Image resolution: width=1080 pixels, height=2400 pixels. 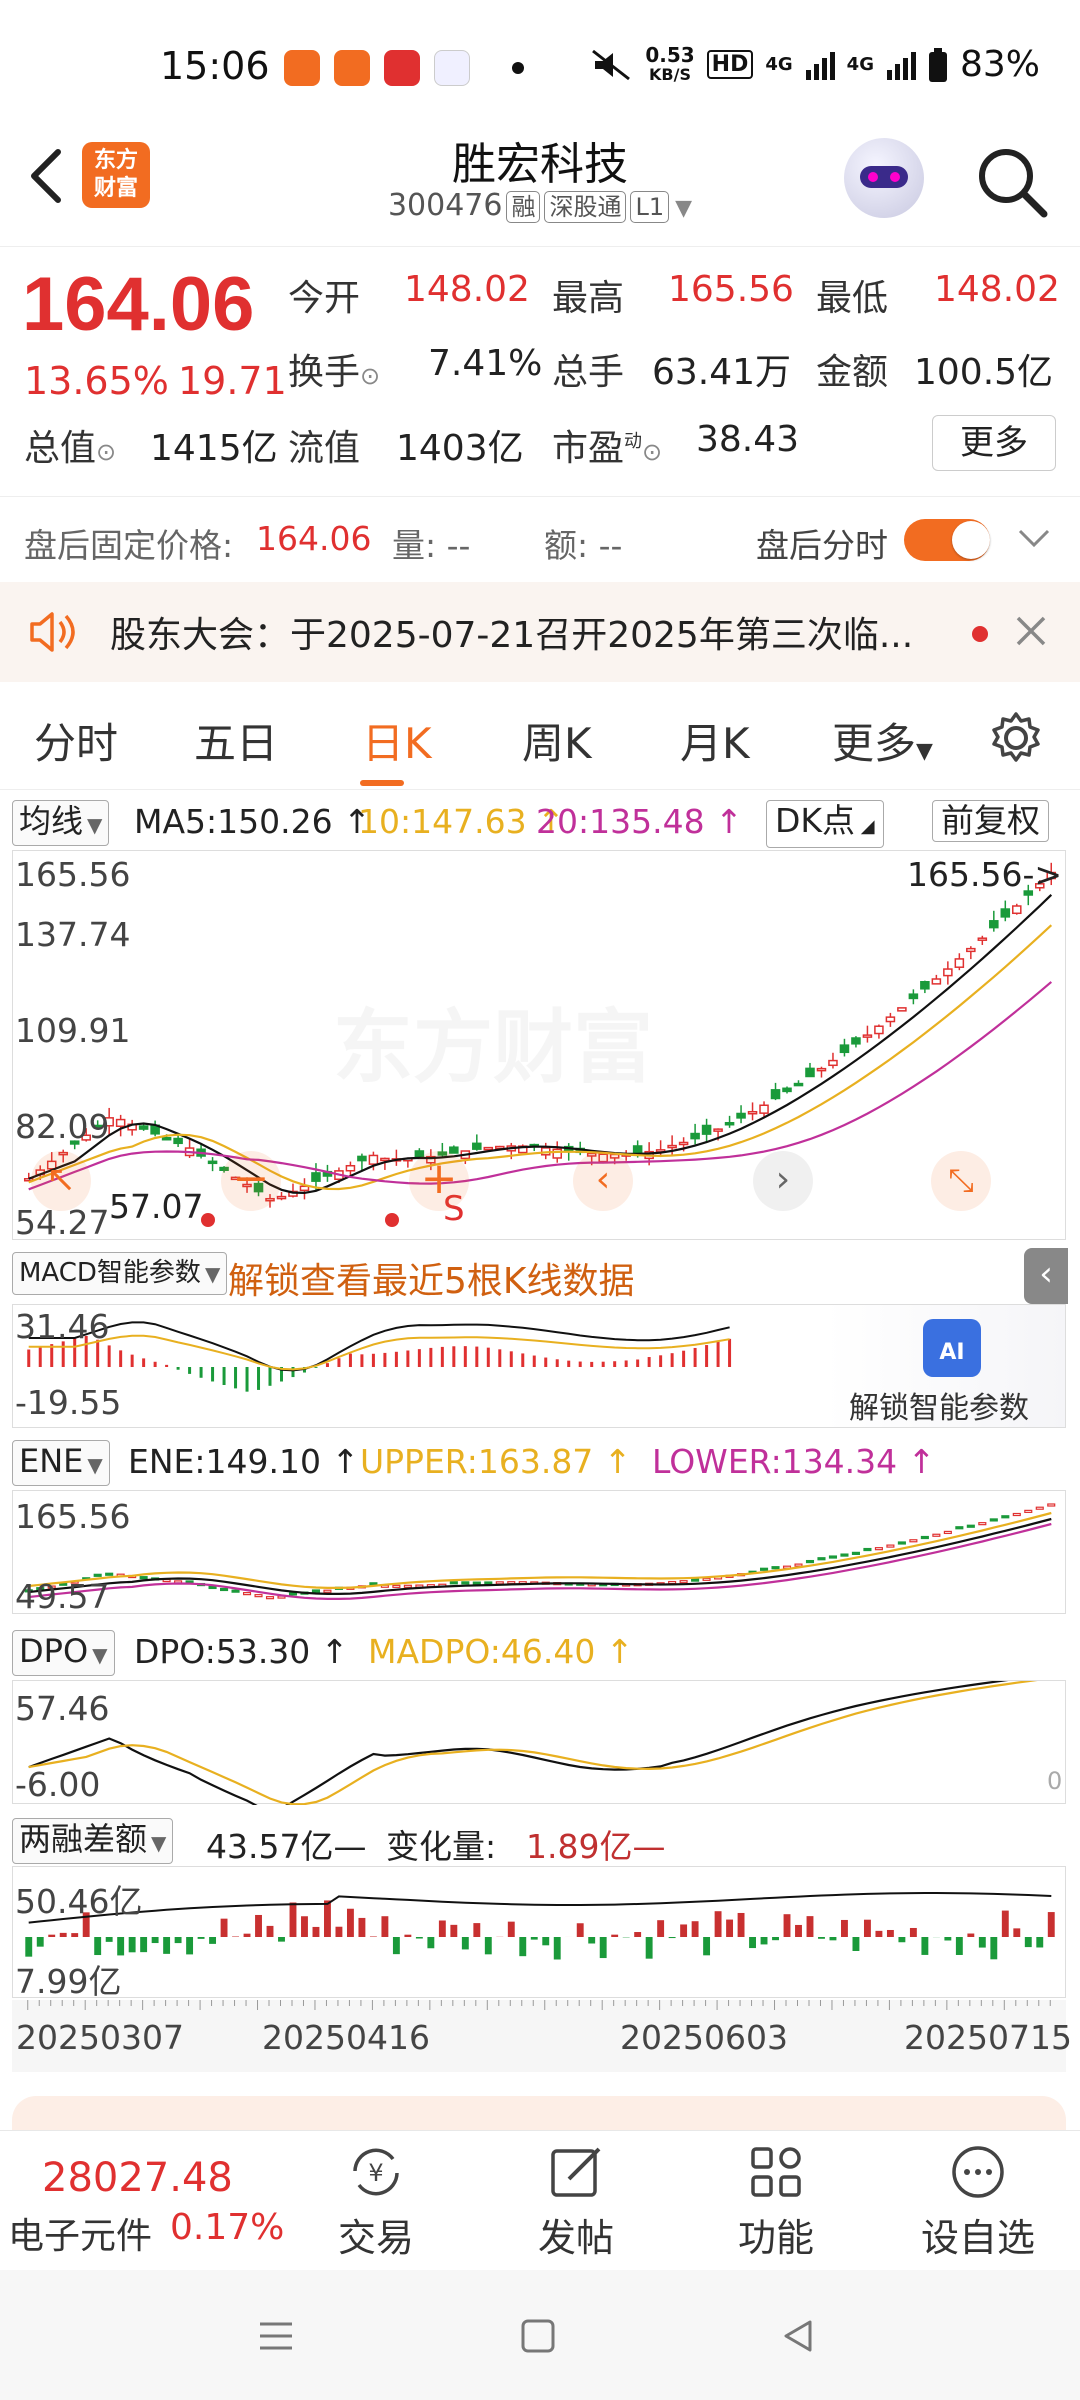 I want to click on ma-select: 均线 ▼, so click(x=61, y=823).